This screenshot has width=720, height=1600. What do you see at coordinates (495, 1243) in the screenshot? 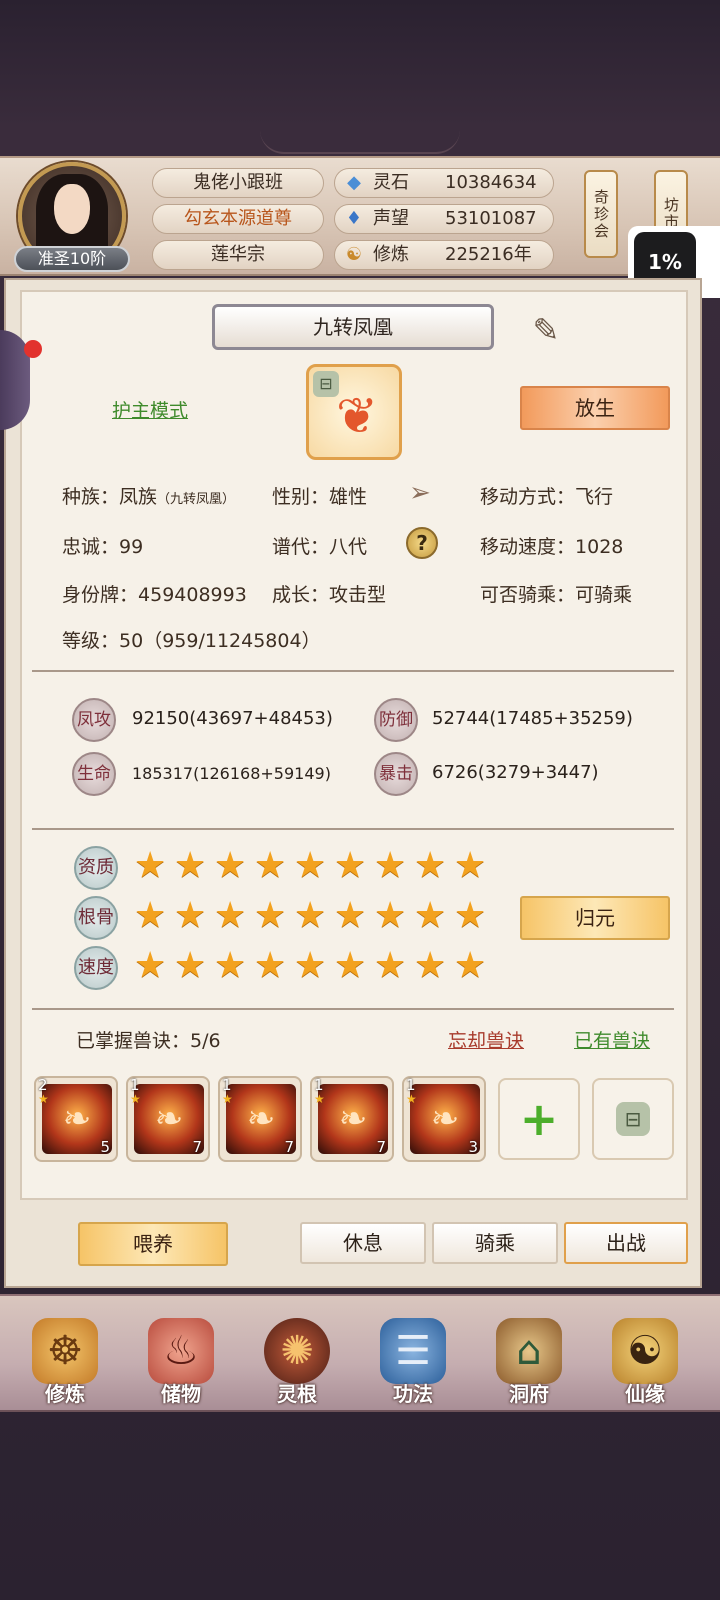
I see `ride-button: 骑乘` at bounding box center [495, 1243].